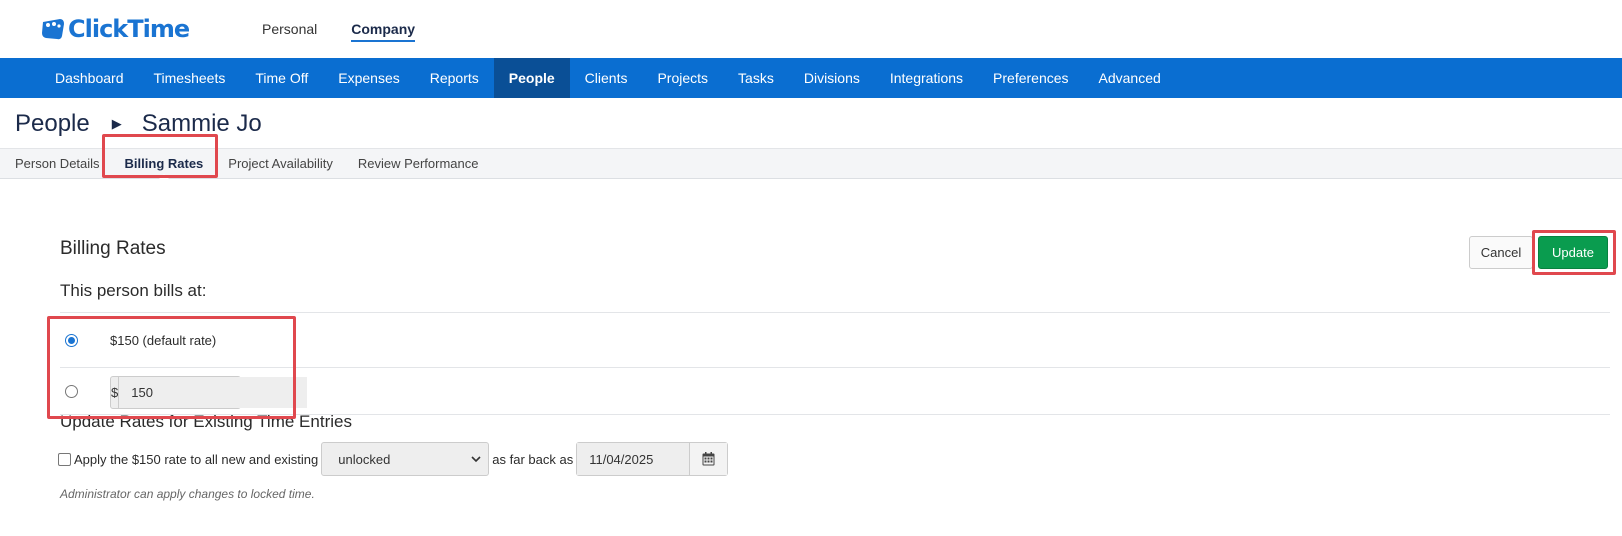 The height and width of the screenshot is (536, 1622). I want to click on chevron-down-icon, so click(476, 459).